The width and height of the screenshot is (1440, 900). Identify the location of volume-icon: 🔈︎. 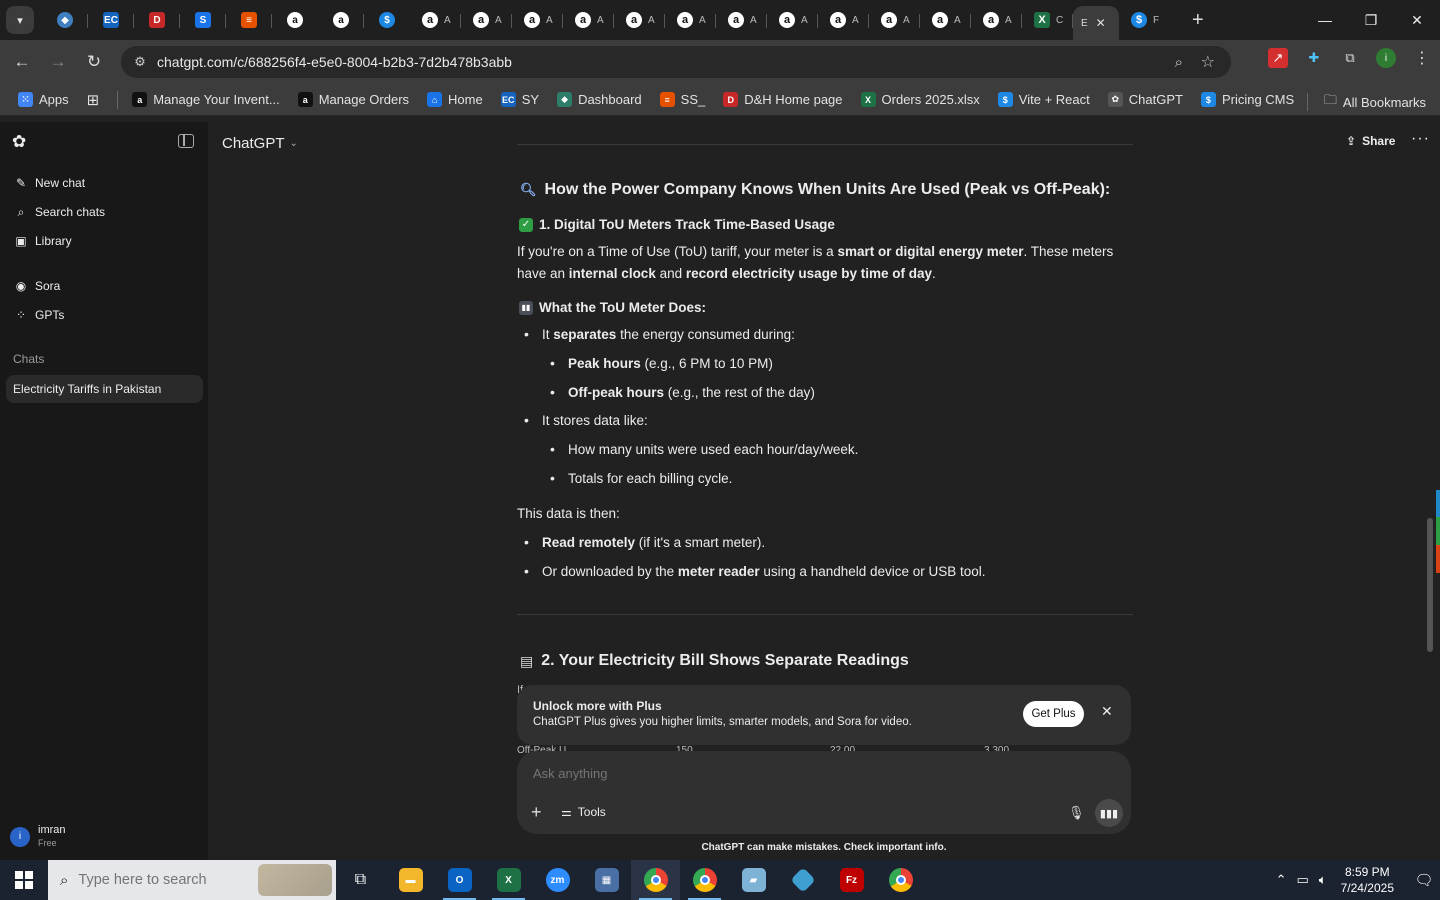
(1323, 880).